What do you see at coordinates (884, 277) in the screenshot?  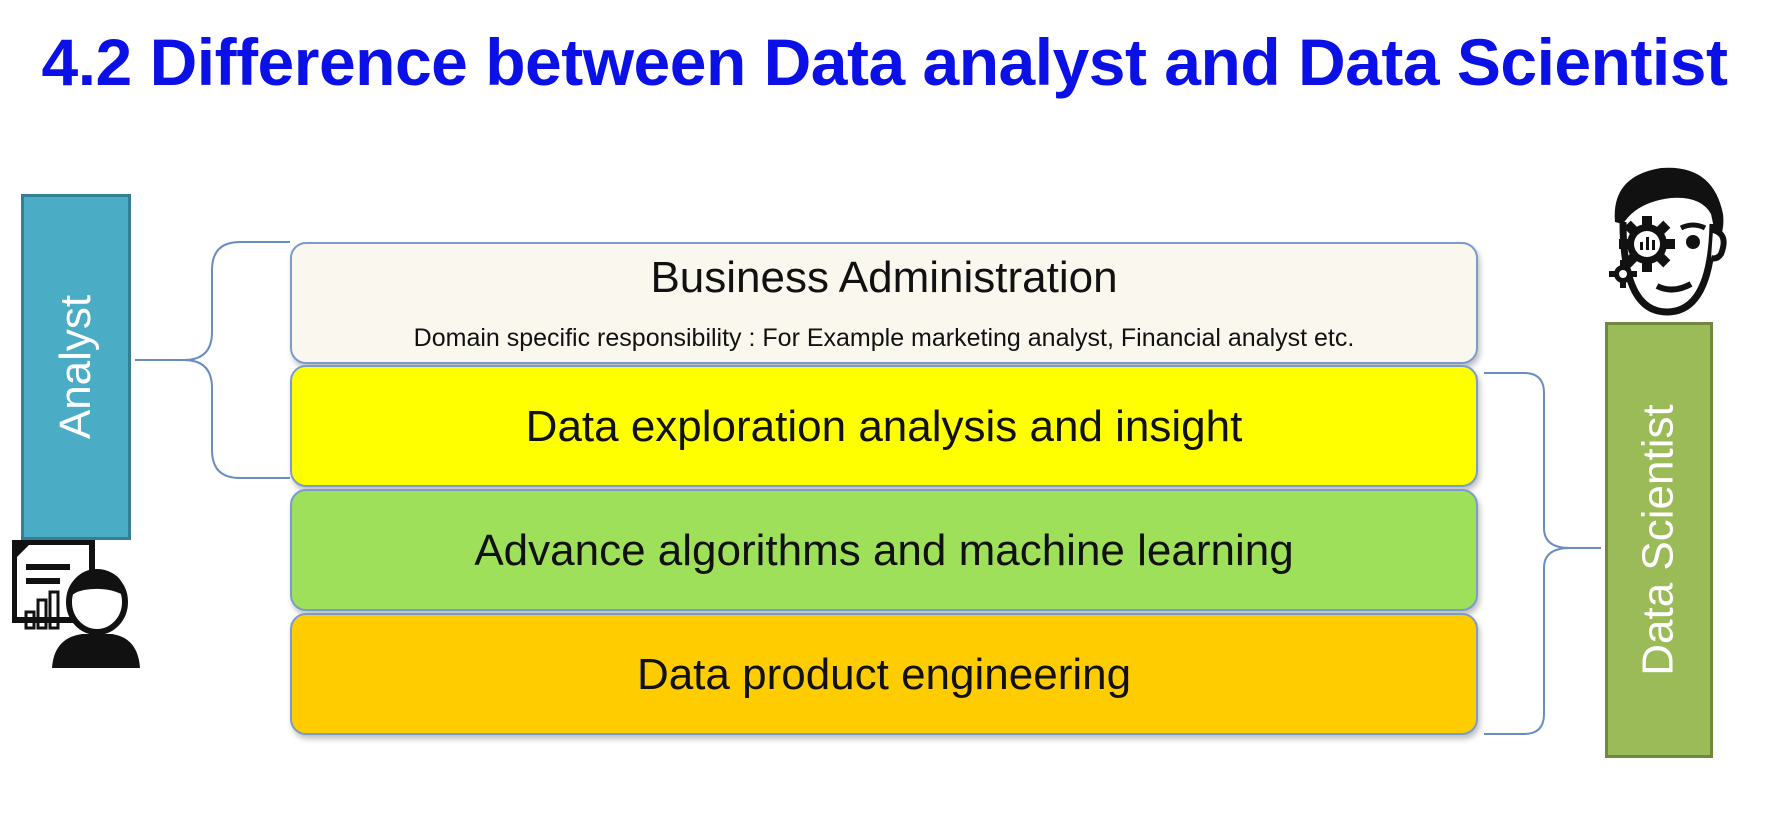 I see `layer-business-label: Business Administration` at bounding box center [884, 277].